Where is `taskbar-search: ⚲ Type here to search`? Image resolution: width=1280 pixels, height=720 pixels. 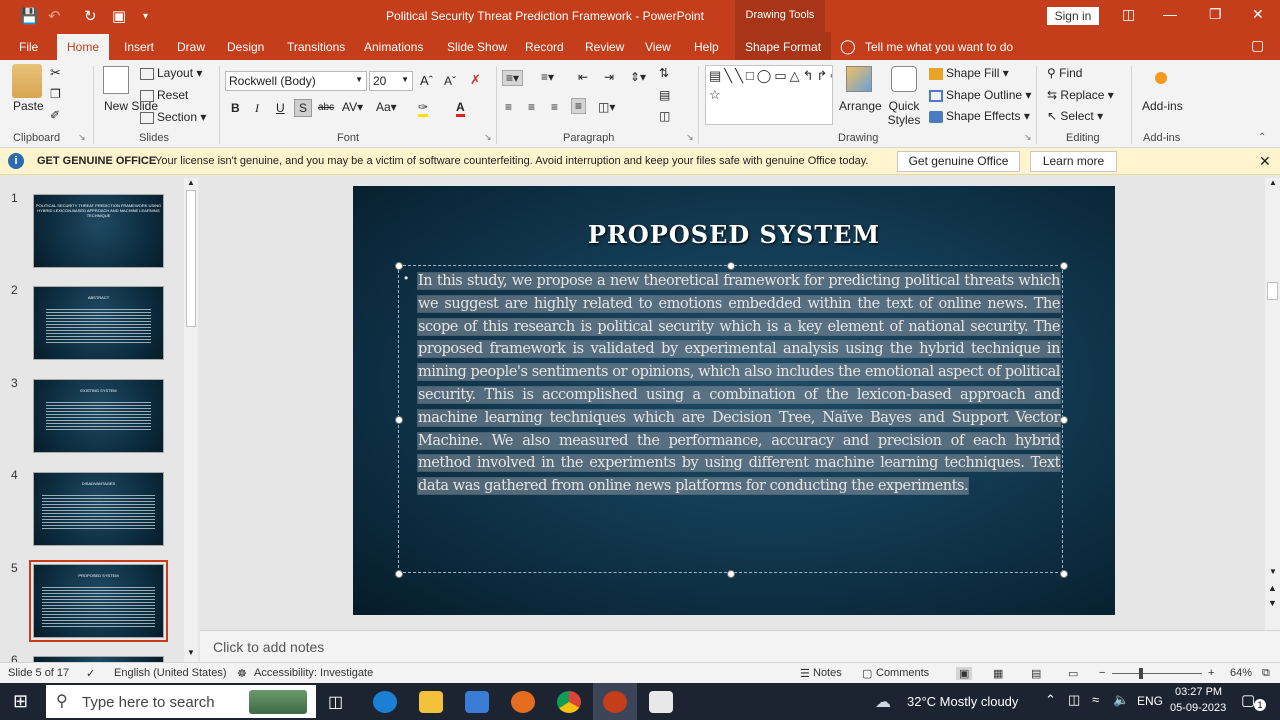
taskbar-search: ⚲ Type here to search is located at coordinates (181, 701).